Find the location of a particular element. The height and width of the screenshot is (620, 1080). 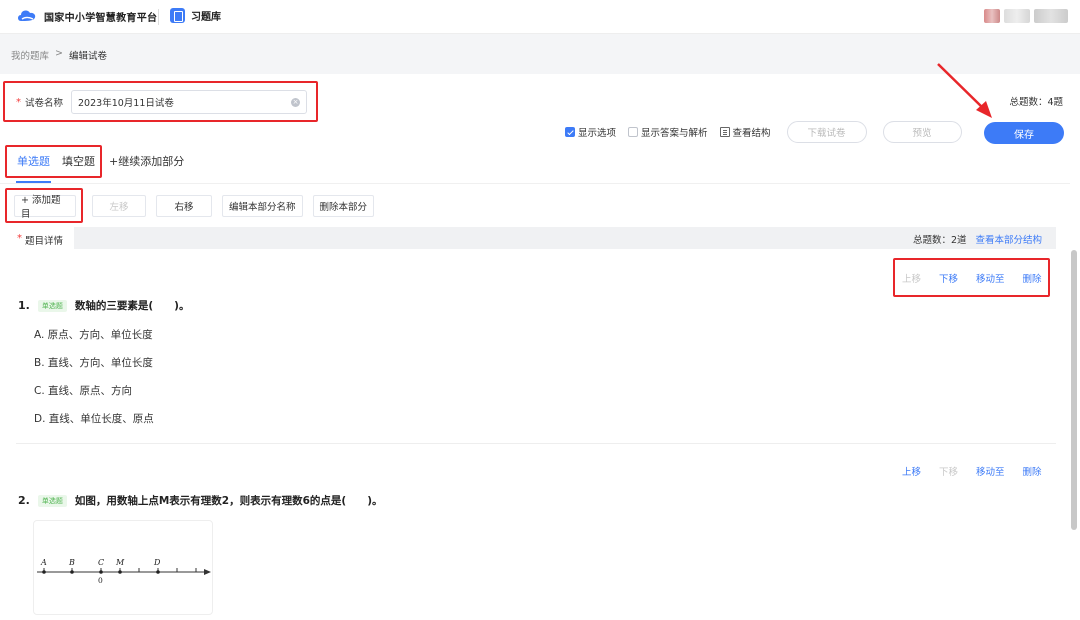

question-number: 1. is located at coordinates (24, 305).